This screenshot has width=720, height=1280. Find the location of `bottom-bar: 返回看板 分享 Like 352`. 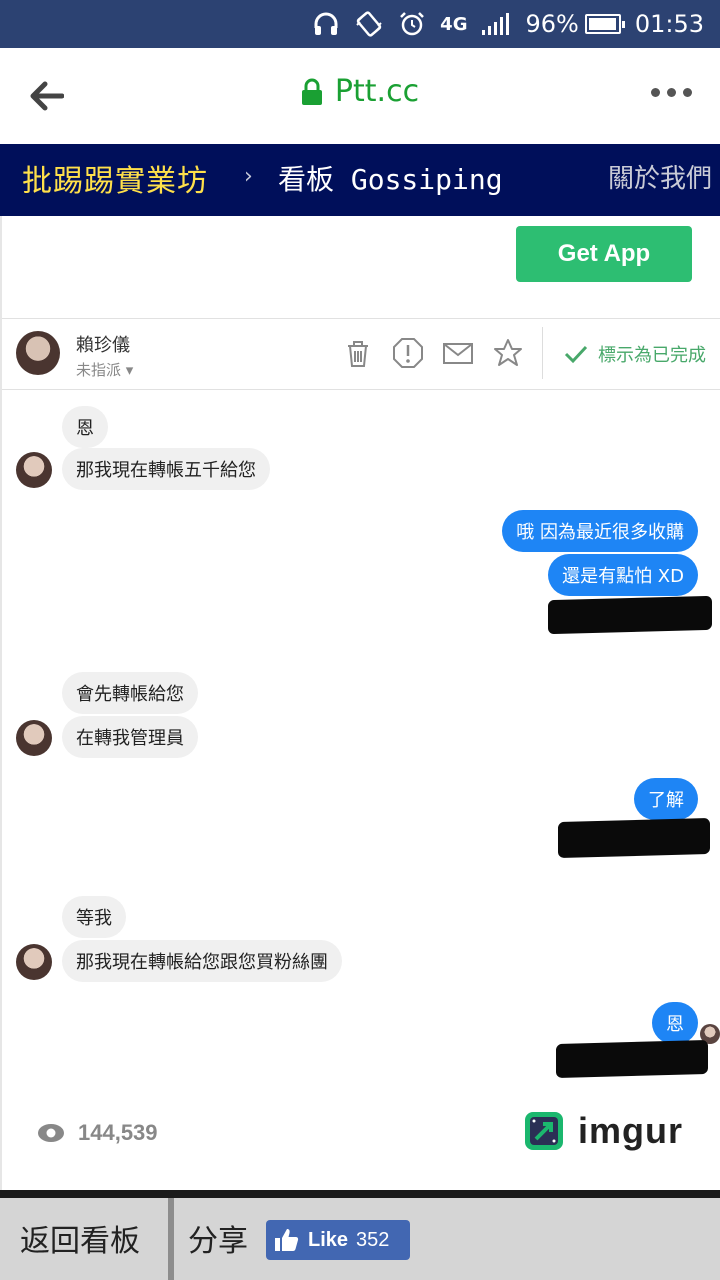

bottom-bar: 返回看板 分享 Like 352 is located at coordinates (360, 1239).